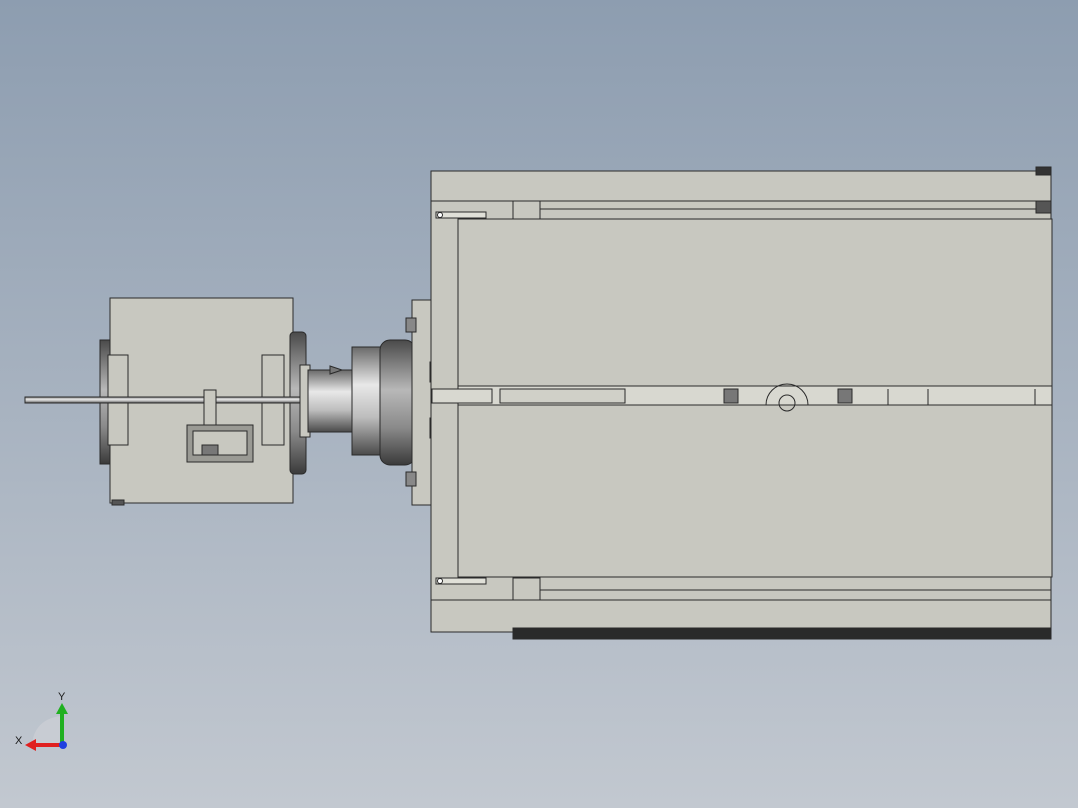 The width and height of the screenshot is (1078, 808). What do you see at coordinates (63, 745) in the screenshot?
I see `z-axis-dot` at bounding box center [63, 745].